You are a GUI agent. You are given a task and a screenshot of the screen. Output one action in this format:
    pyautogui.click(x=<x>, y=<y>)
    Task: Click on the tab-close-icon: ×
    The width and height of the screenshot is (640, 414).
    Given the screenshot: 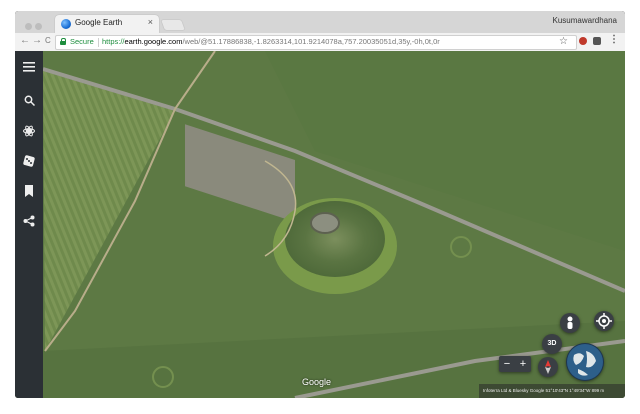 What is the action you would take?
    pyautogui.click(x=150, y=22)
    